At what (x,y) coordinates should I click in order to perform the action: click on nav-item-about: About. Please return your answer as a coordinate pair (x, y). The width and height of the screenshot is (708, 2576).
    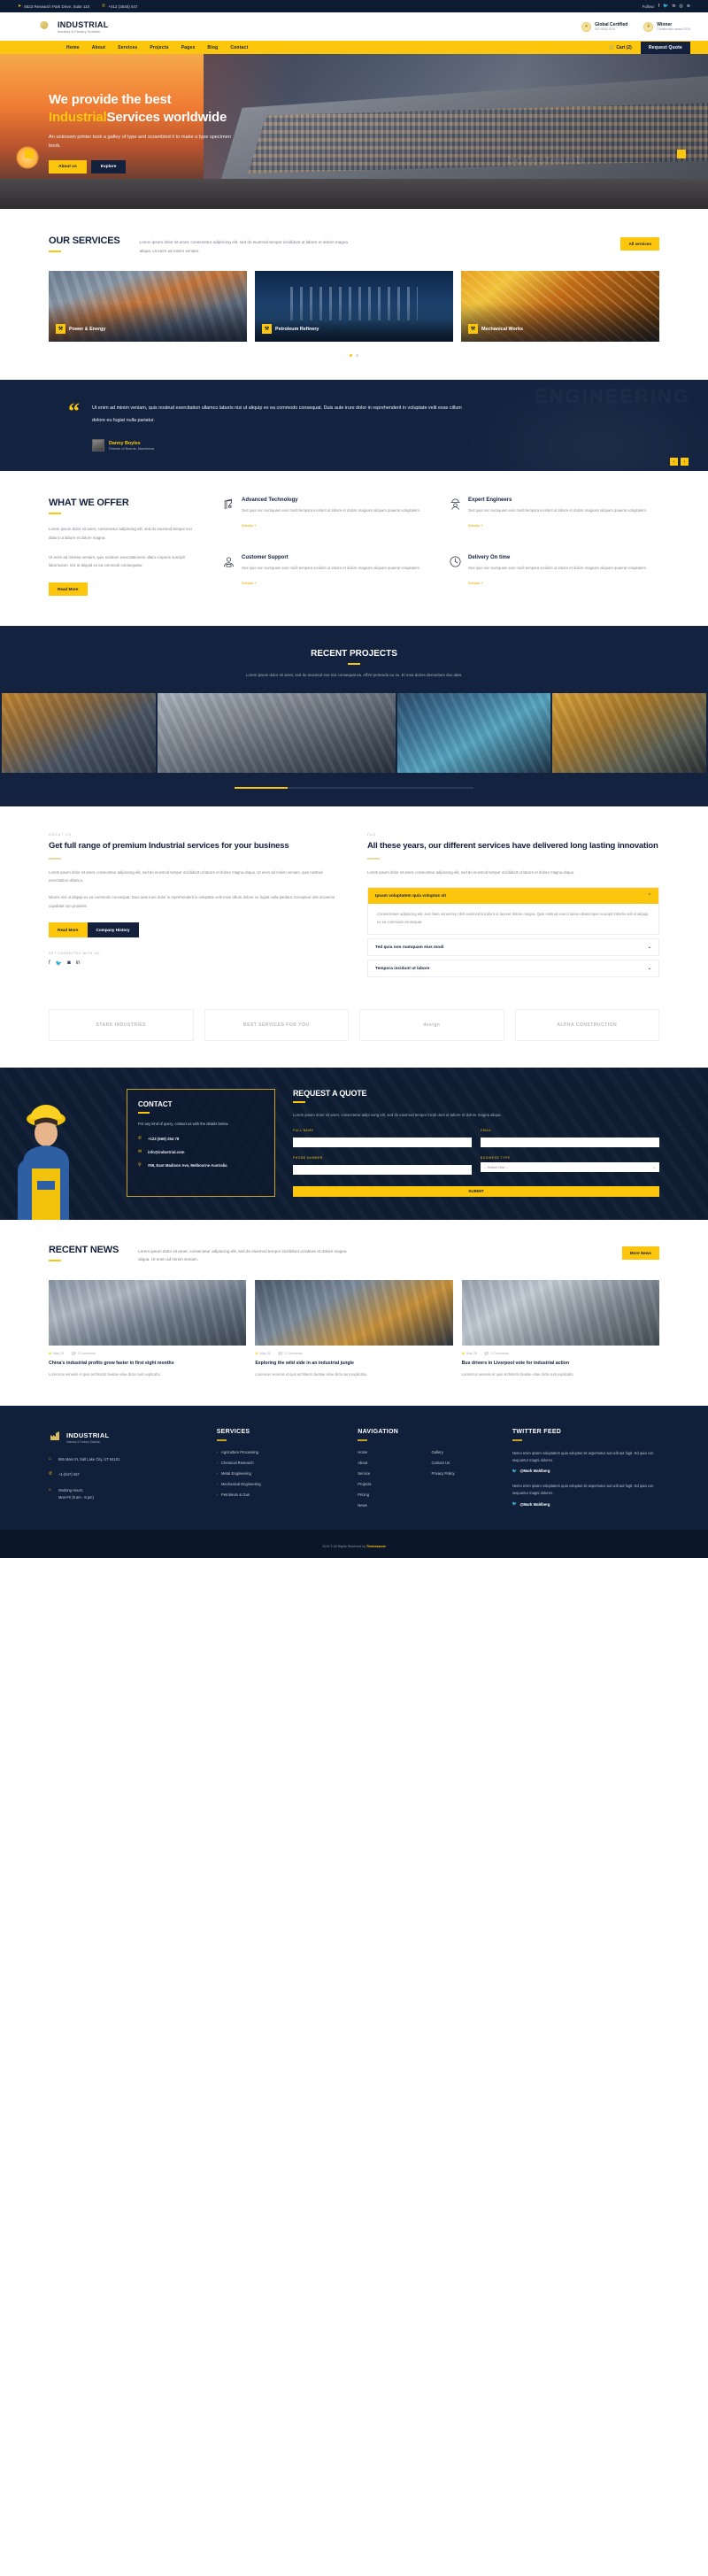
    Looking at the image, I should click on (99, 47).